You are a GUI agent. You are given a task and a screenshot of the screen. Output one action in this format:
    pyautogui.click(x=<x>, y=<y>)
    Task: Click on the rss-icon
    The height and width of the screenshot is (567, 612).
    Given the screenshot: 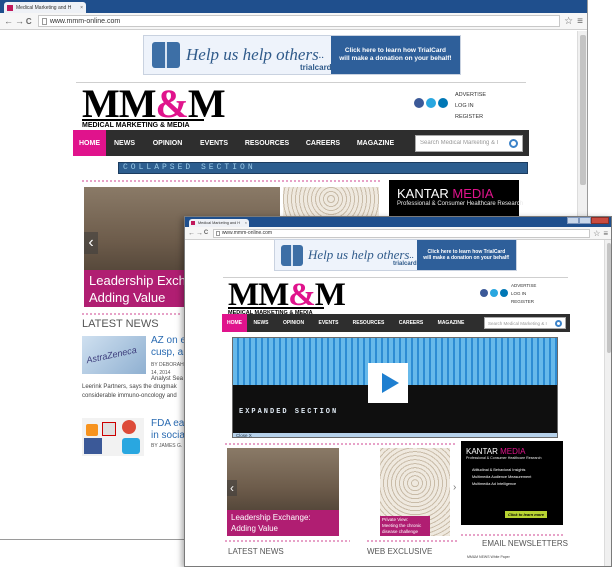 What is the action you would take?
    pyautogui.click(x=92, y=430)
    